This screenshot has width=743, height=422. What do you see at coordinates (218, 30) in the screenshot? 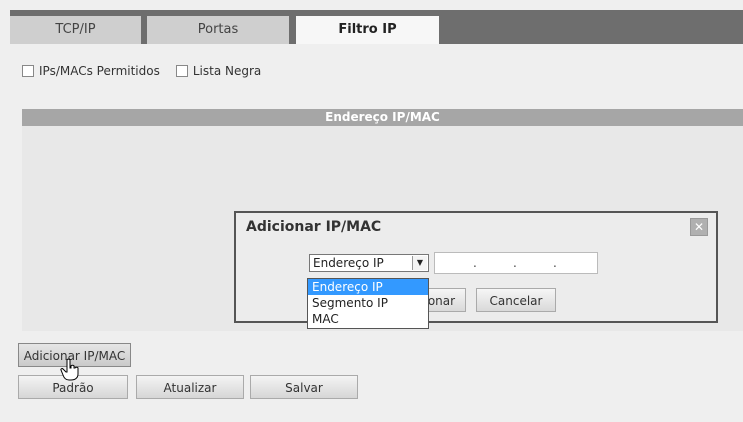
I see `tab-portas: Portas` at bounding box center [218, 30].